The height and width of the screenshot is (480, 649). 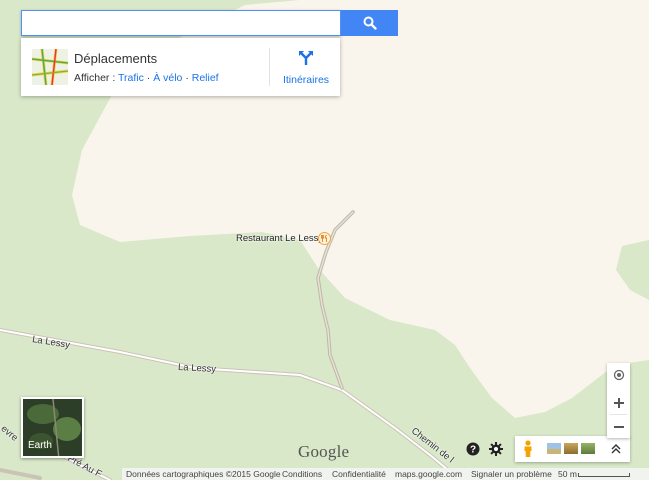 I want to click on plus-icon, so click(x=618, y=402).